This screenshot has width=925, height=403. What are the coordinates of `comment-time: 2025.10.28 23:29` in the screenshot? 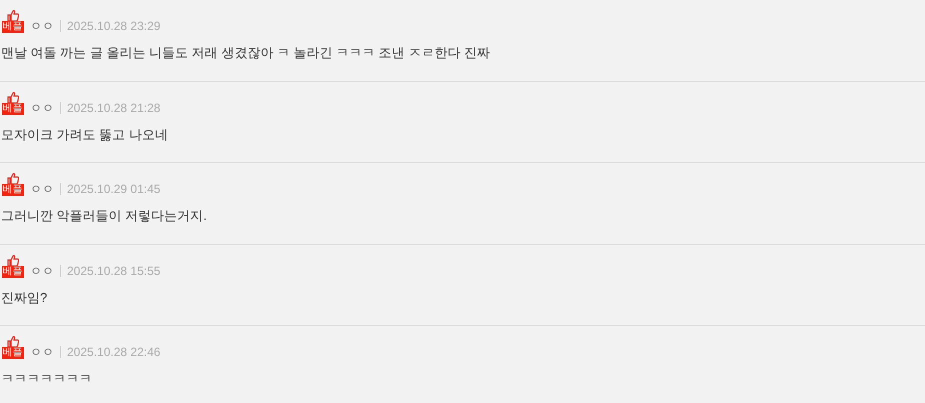 It's located at (113, 26).